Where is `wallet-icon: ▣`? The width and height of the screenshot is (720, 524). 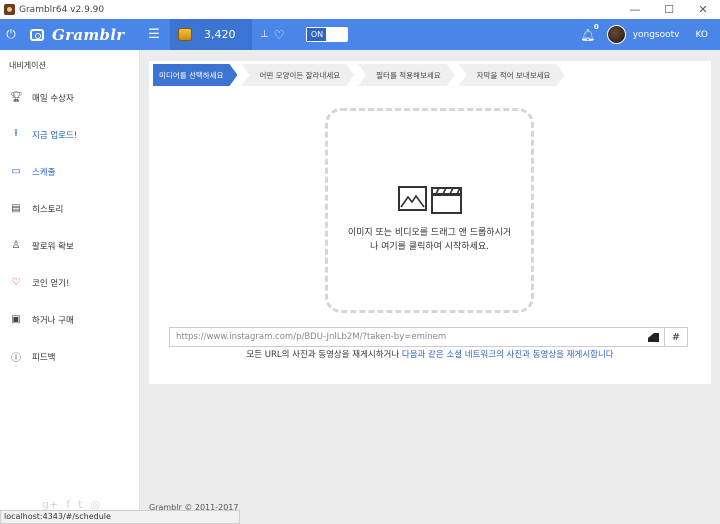 wallet-icon: ▣ is located at coordinates (16, 319).